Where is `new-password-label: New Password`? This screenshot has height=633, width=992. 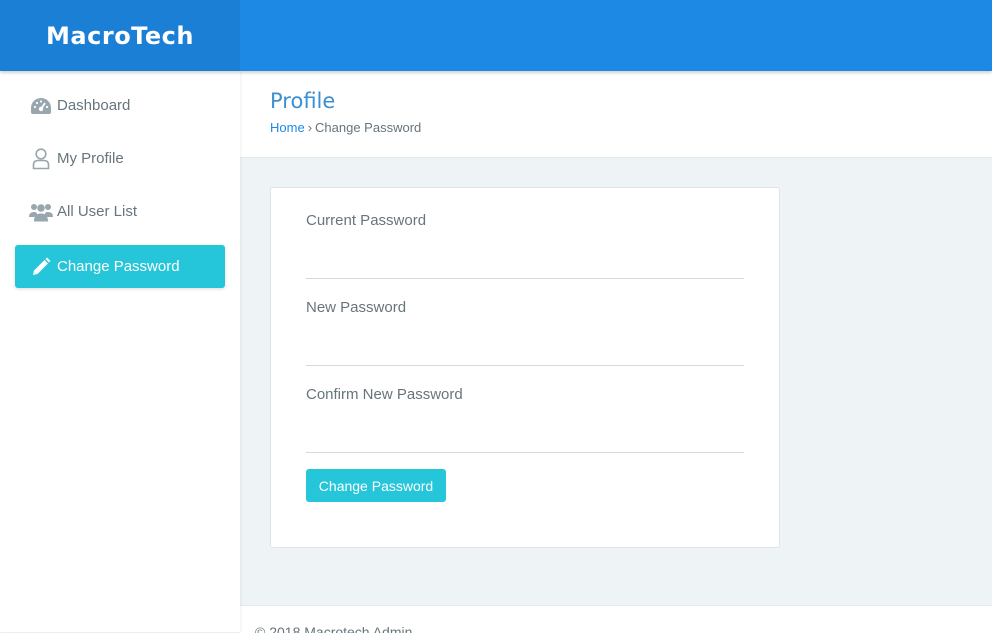 new-password-label: New Password is located at coordinates (356, 307).